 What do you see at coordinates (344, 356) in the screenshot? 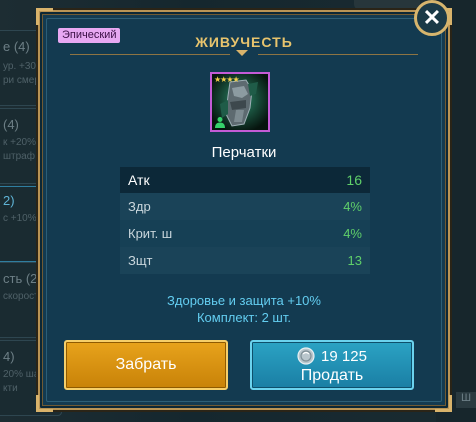
I see `sell-price-value: 19 125` at bounding box center [344, 356].